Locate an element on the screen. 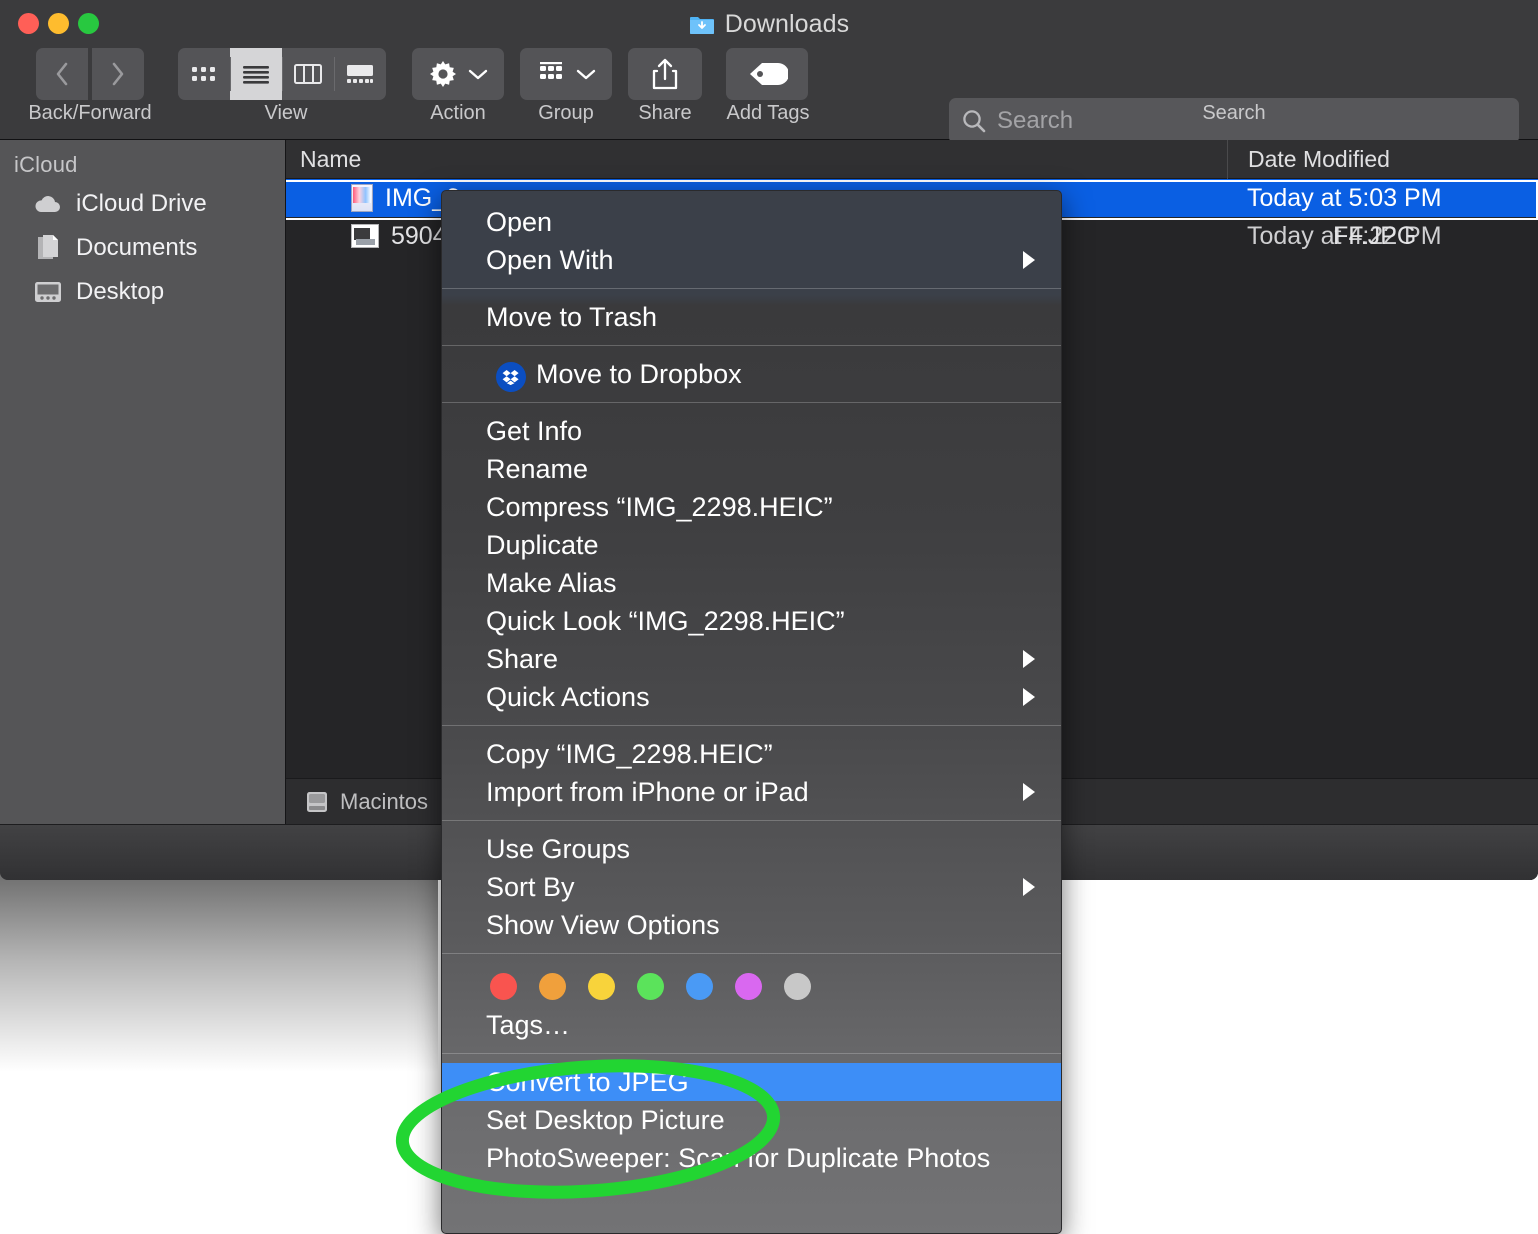 This screenshot has width=1538, height=1234. menu-item-label: Move to Dropbox is located at coordinates (639, 373).